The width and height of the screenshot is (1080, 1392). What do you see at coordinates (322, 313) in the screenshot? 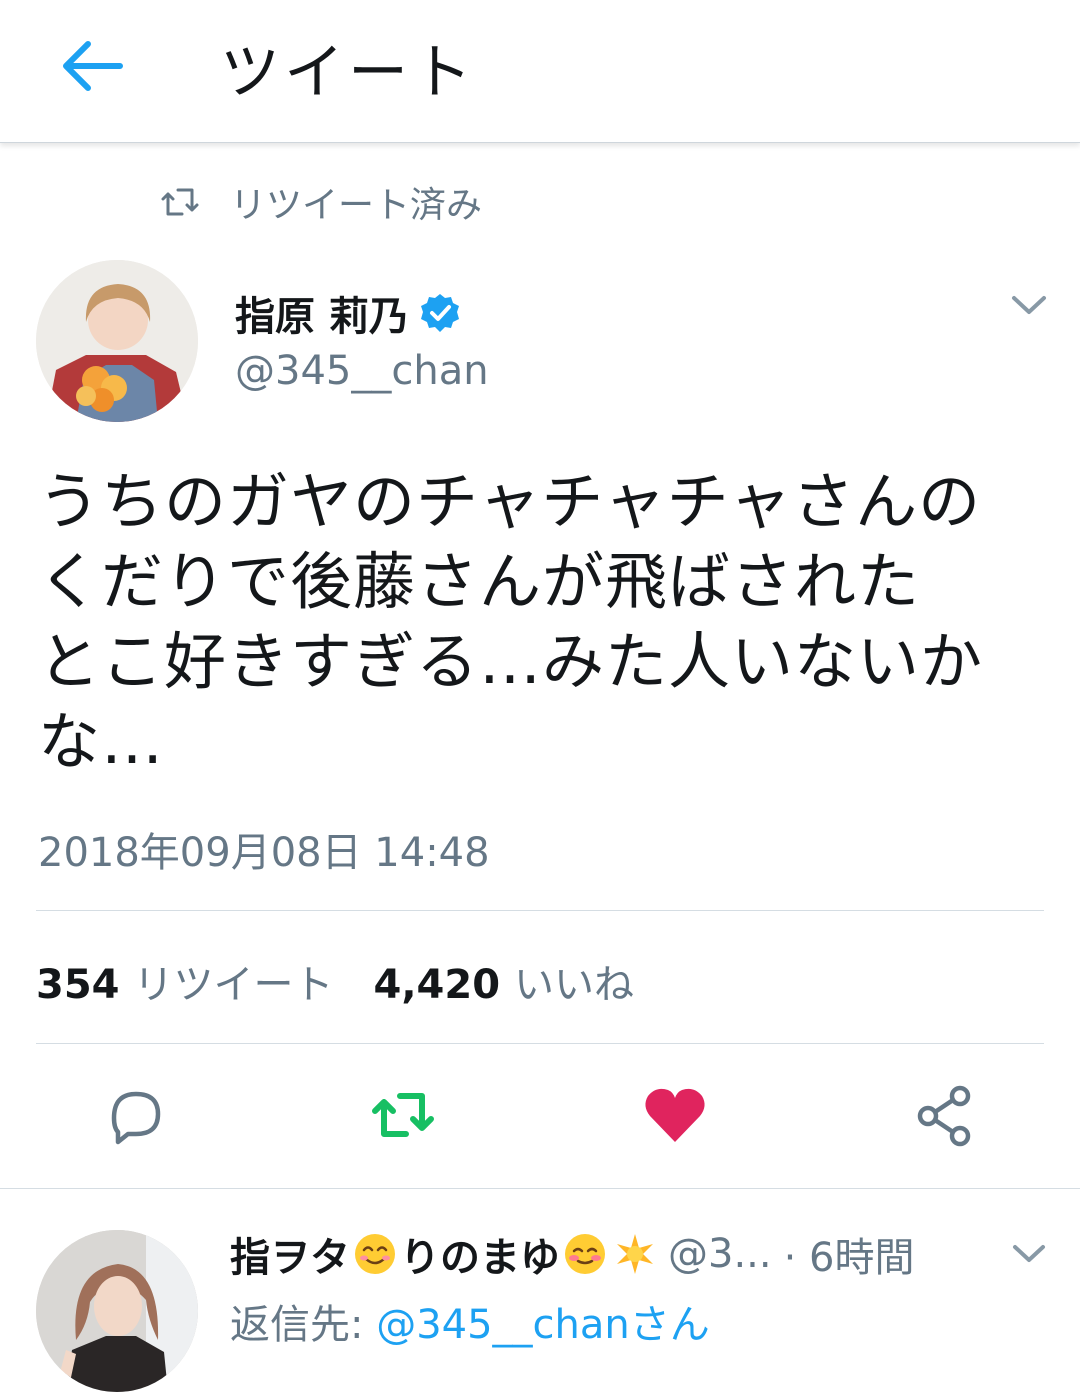
I see `author-display-name: 指原 莉乃` at bounding box center [322, 313].